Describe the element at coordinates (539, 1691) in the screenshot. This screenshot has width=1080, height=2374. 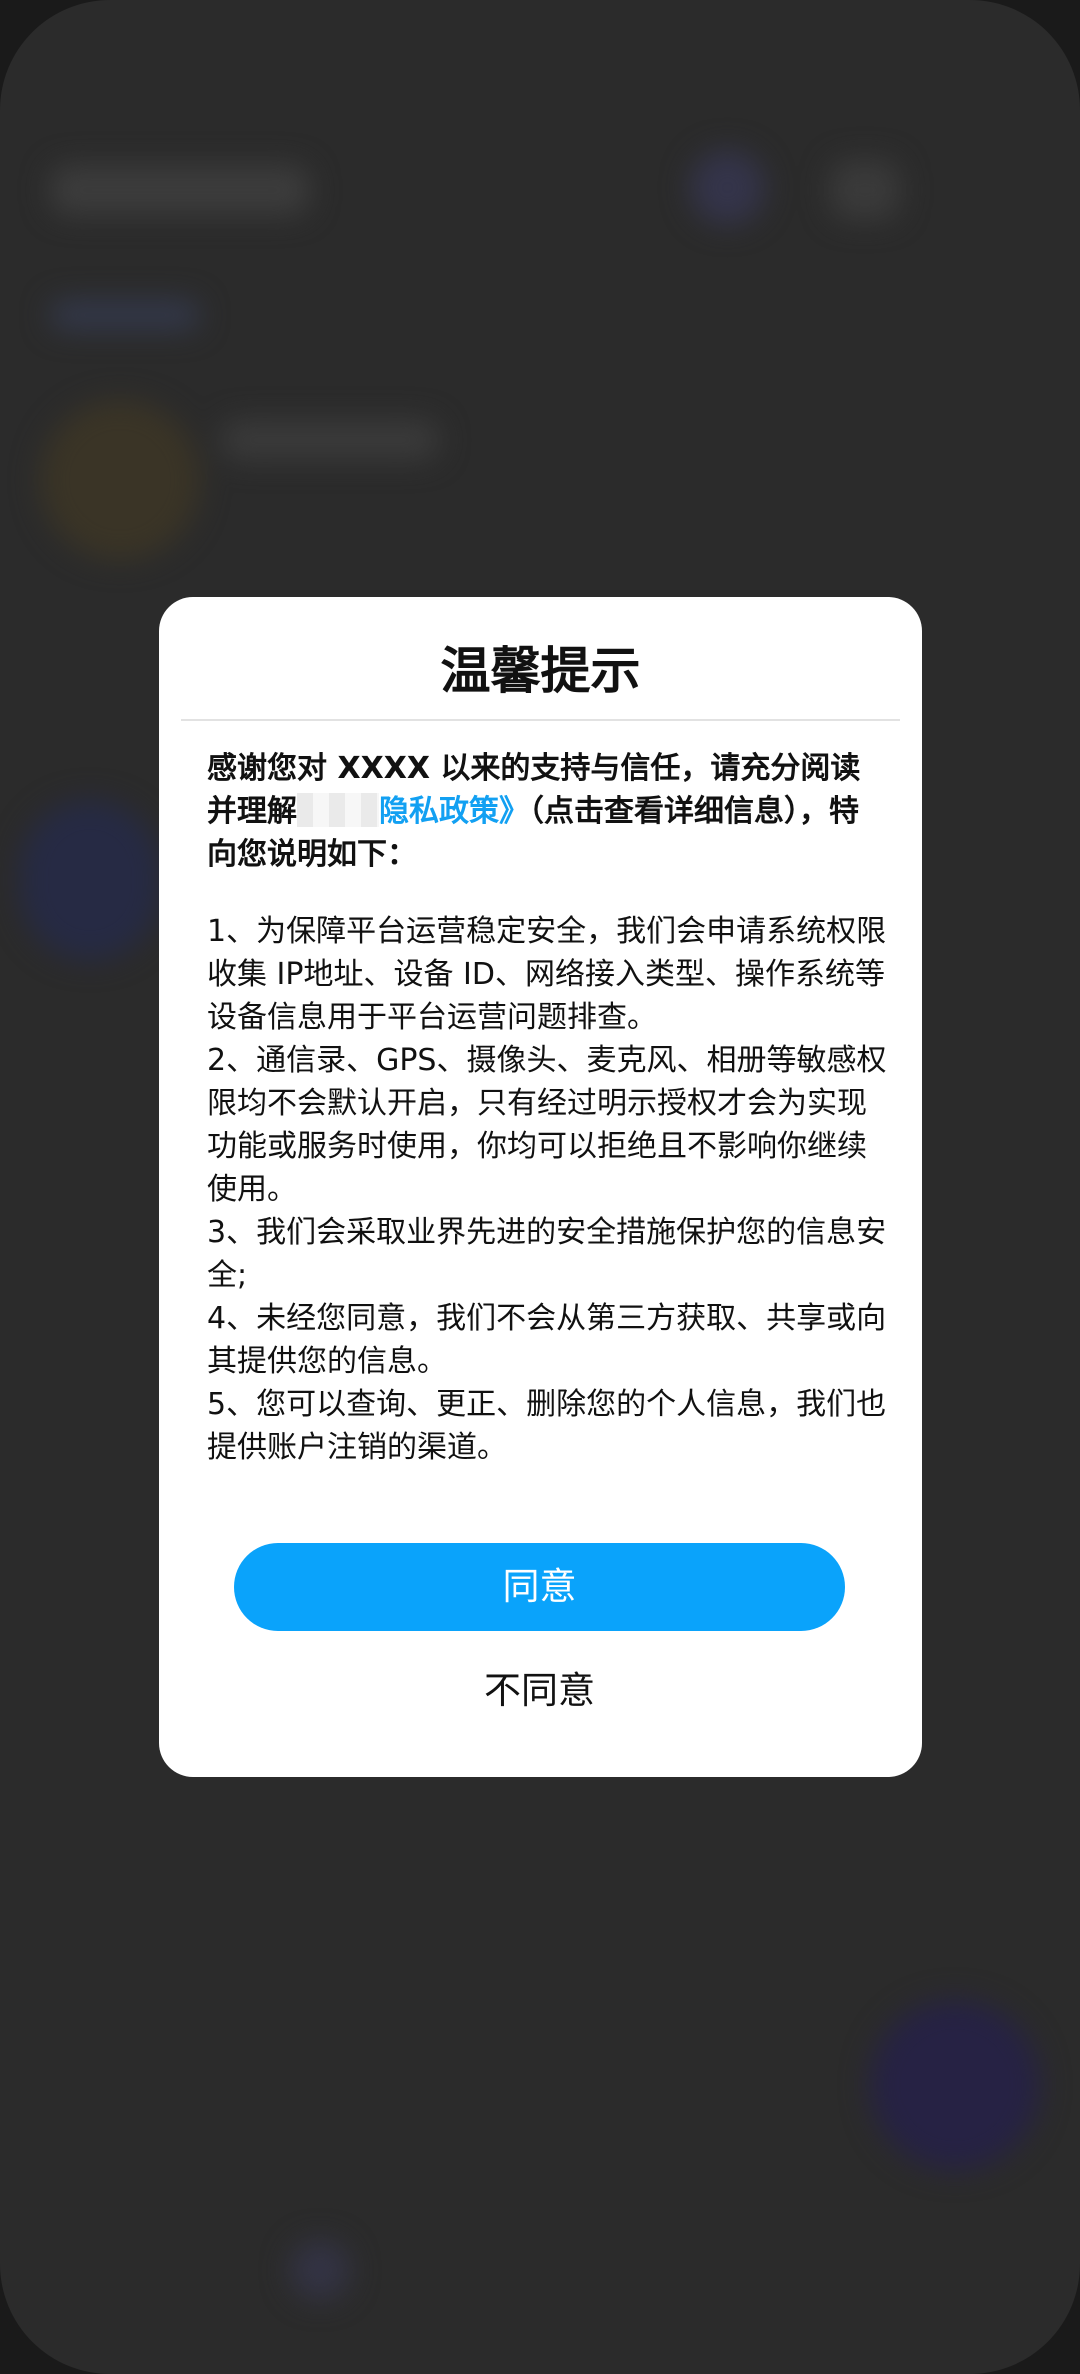
I see `disagree-button: 不同意` at that location.